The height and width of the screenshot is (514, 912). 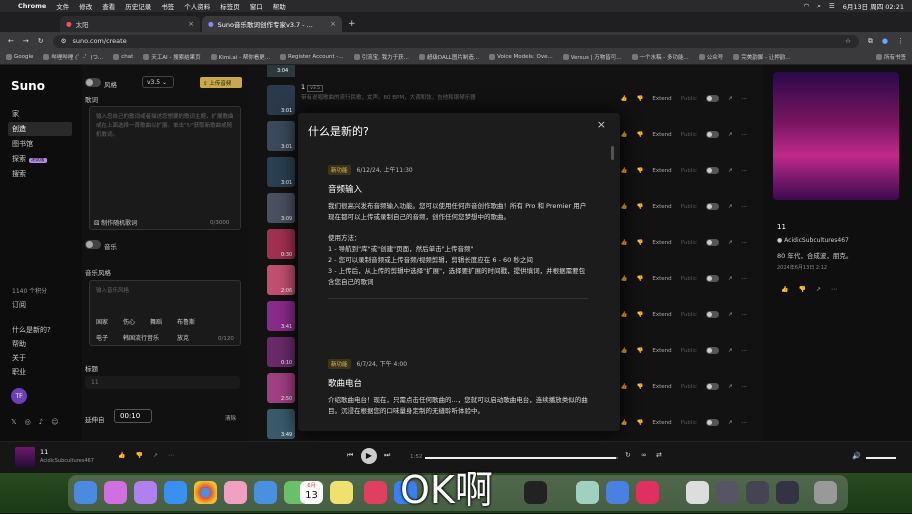 What do you see at coordinates (123, 57) in the screenshot?
I see `bookmark-item: chat` at bounding box center [123, 57].